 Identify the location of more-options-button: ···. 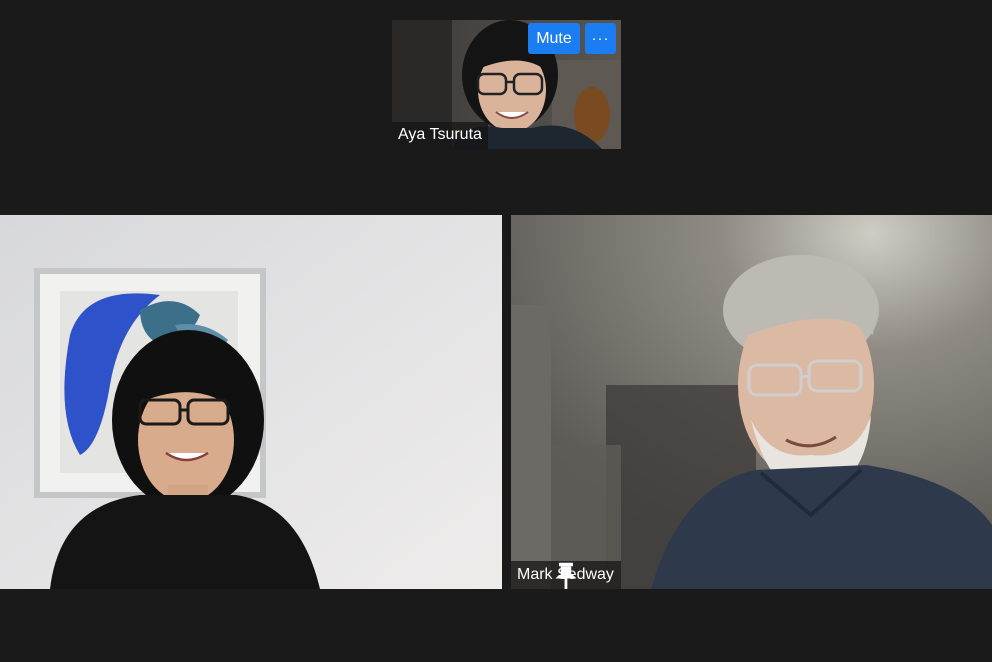
(600, 38).